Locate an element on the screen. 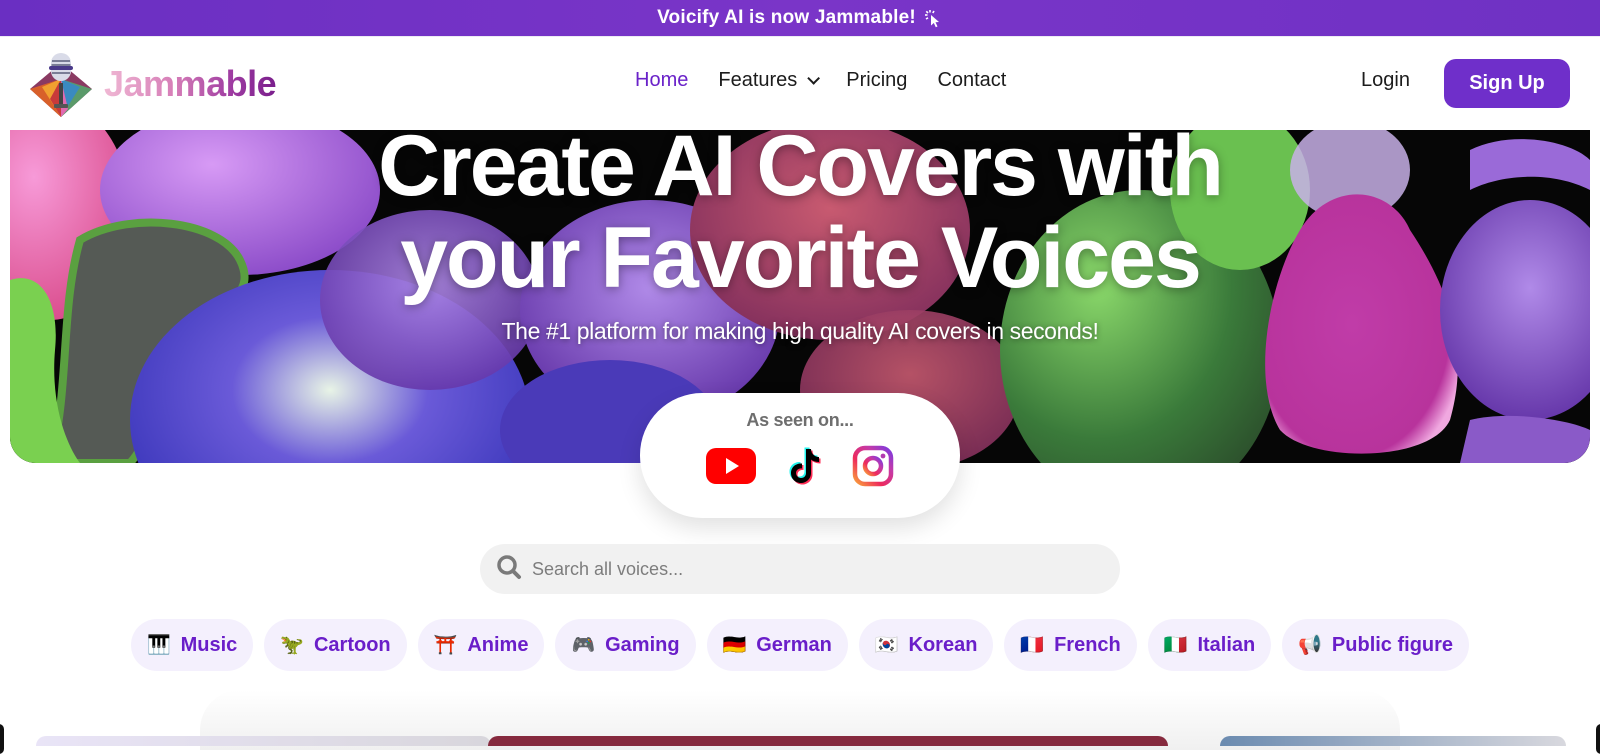 The height and width of the screenshot is (754, 1600). france-flag-icon: 🇫🇷 is located at coordinates (1032, 645).